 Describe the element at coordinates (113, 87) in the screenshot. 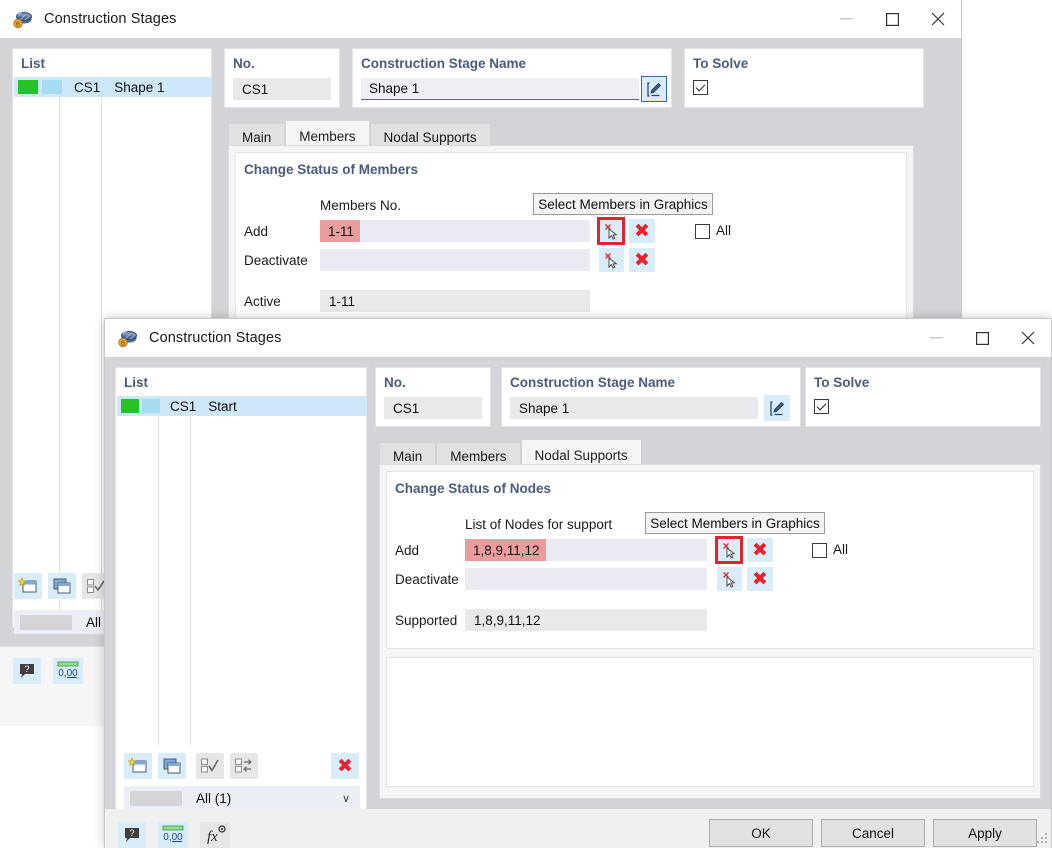

I see `back-list-row: CS1 Shape 1` at that location.